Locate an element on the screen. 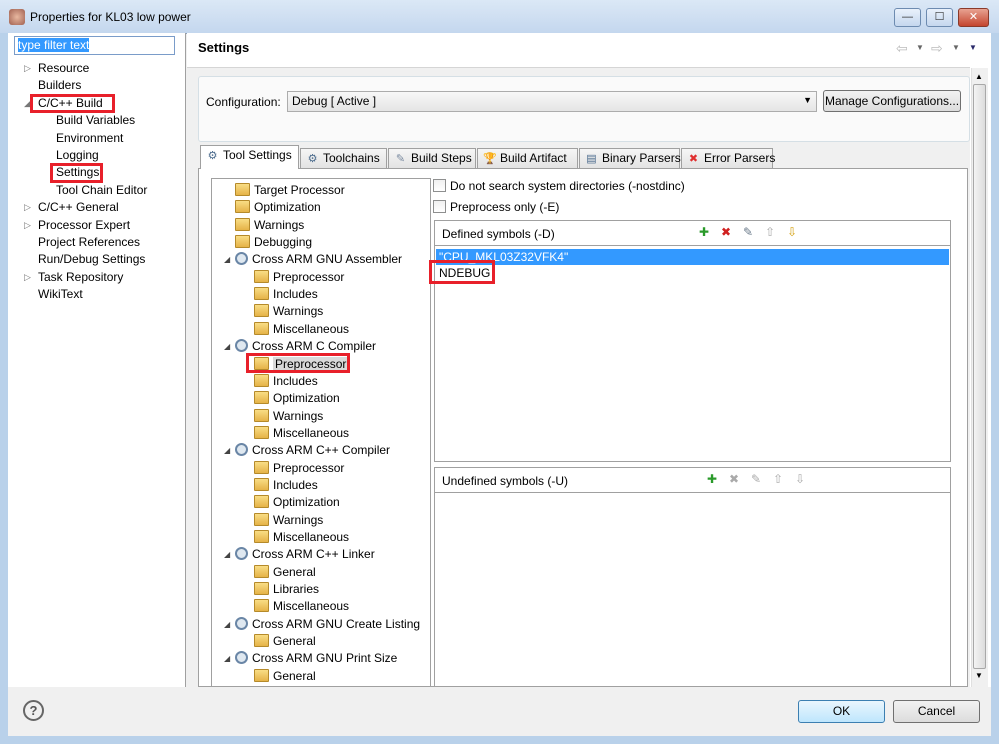  back-menu-icon: ▼ is located at coordinates (920, 47).